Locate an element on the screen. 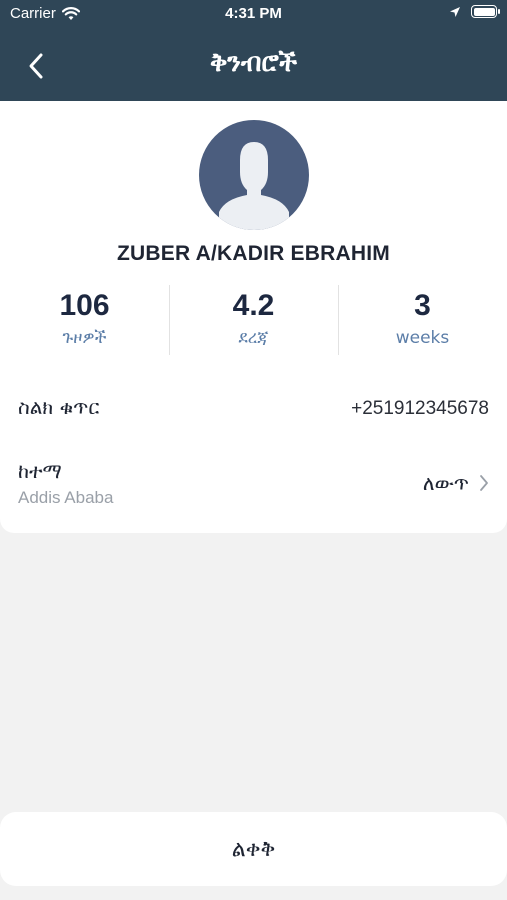 The image size is (507, 900). stat-label: weeks is located at coordinates (422, 338).